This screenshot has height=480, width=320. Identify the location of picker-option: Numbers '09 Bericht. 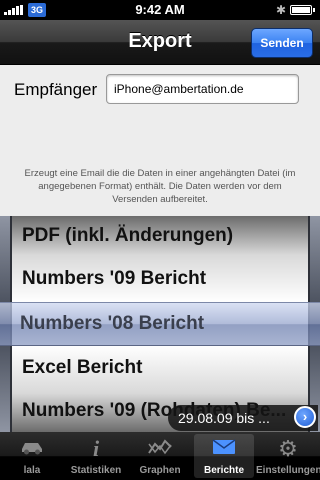
(114, 279).